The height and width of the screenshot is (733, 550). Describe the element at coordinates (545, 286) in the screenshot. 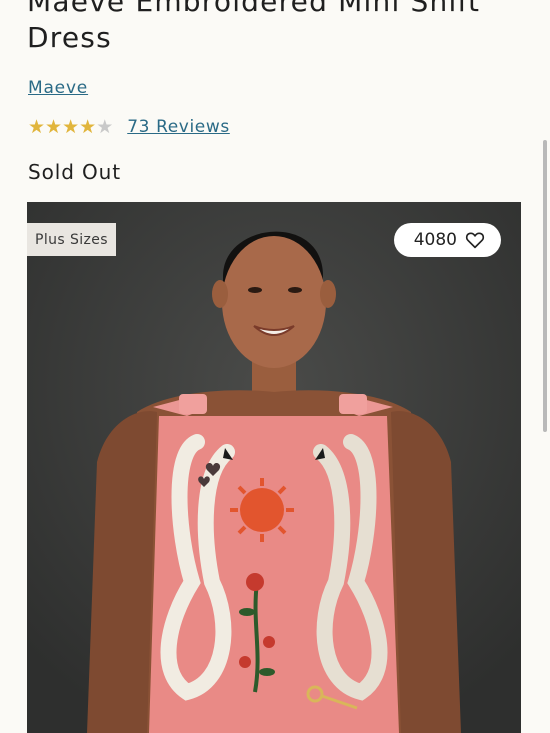

I see `scrollbar` at that location.